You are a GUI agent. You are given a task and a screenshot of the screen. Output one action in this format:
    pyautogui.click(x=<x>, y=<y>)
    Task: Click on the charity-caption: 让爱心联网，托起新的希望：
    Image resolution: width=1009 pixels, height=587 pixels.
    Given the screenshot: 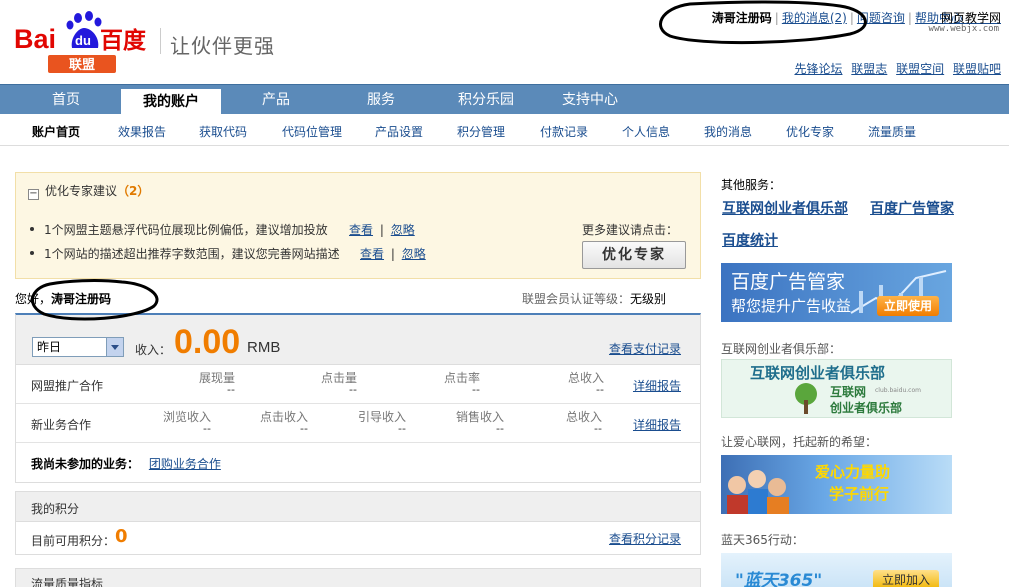 What is the action you would take?
    pyautogui.click(x=799, y=442)
    